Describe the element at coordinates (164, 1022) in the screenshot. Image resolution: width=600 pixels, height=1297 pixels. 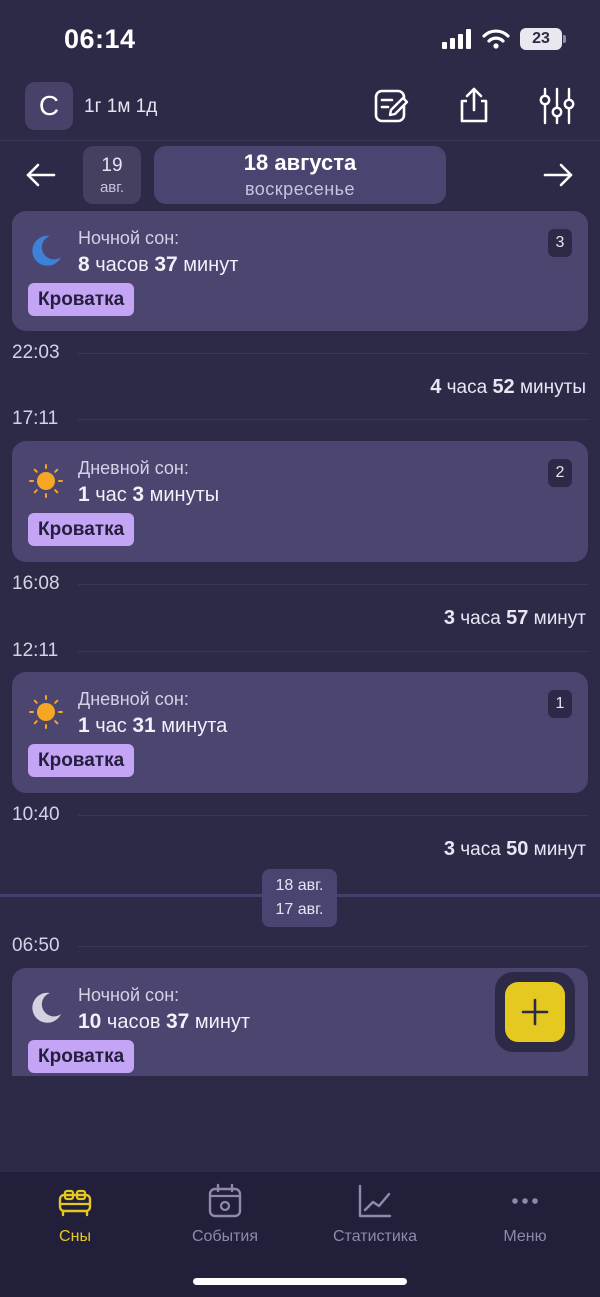
I see `sleep-duration: 10 часов 37 минут` at that location.